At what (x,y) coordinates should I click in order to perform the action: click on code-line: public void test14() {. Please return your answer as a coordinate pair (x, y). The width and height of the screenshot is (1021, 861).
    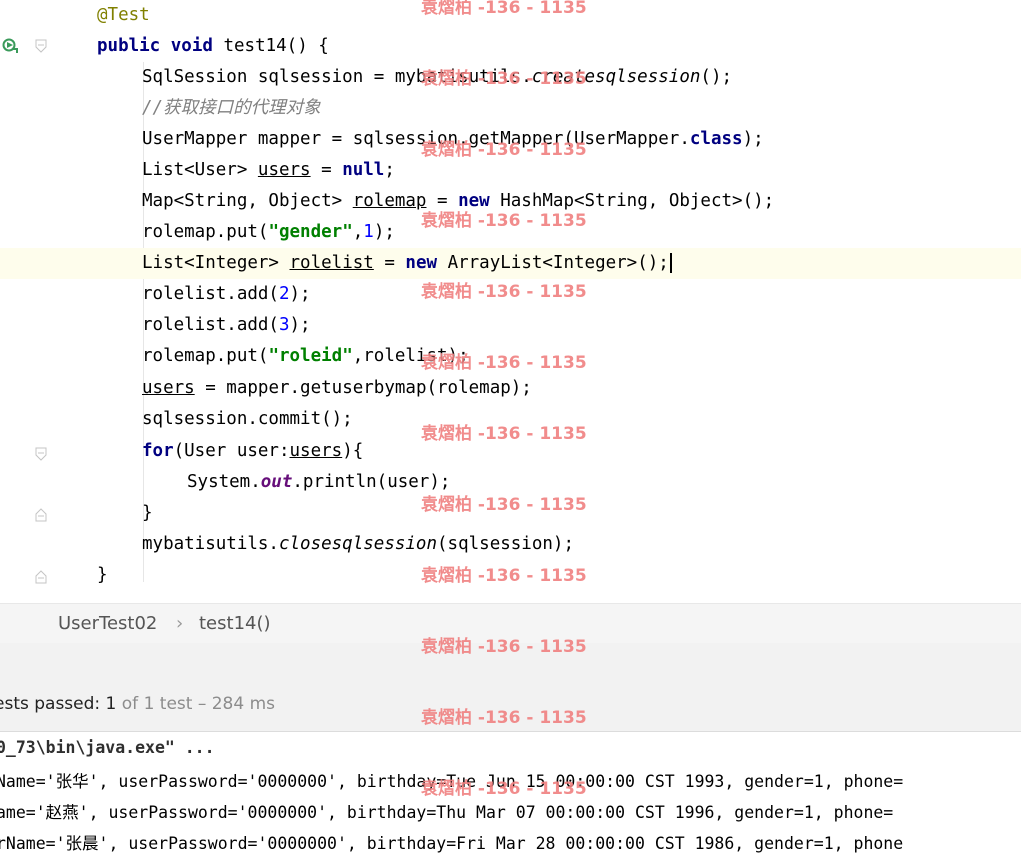
    Looking at the image, I should click on (510, 46).